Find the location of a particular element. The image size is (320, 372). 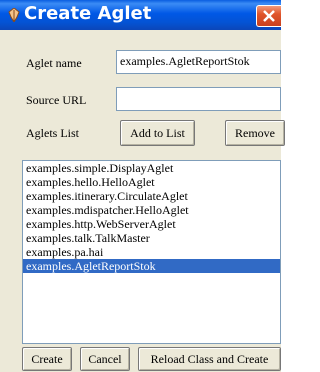

source-url-label: Source URL is located at coordinates (56, 100).